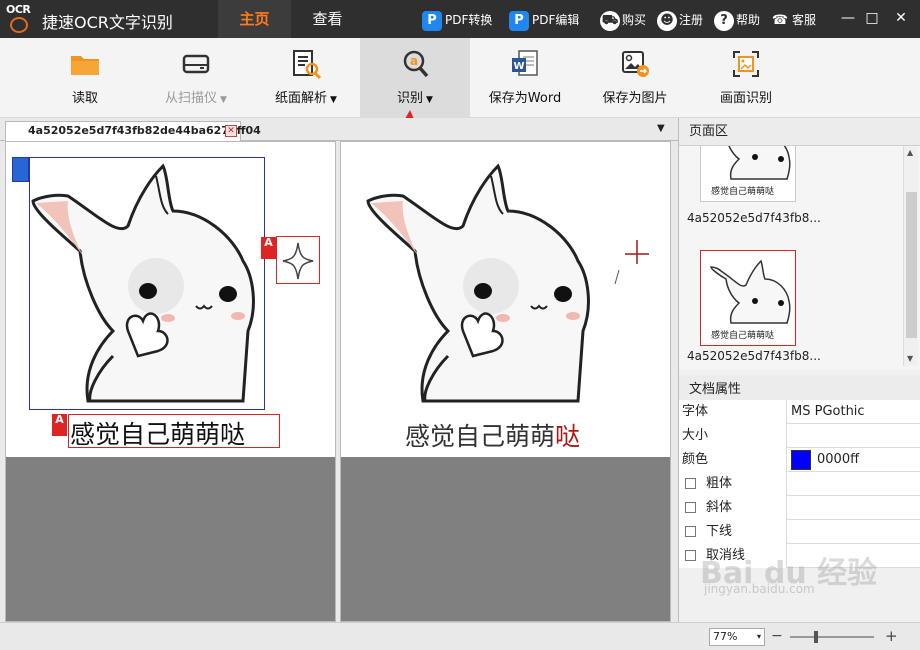 The width and height of the screenshot is (920, 650). What do you see at coordinates (690, 555) in the screenshot?
I see `strike-checkbox` at bounding box center [690, 555].